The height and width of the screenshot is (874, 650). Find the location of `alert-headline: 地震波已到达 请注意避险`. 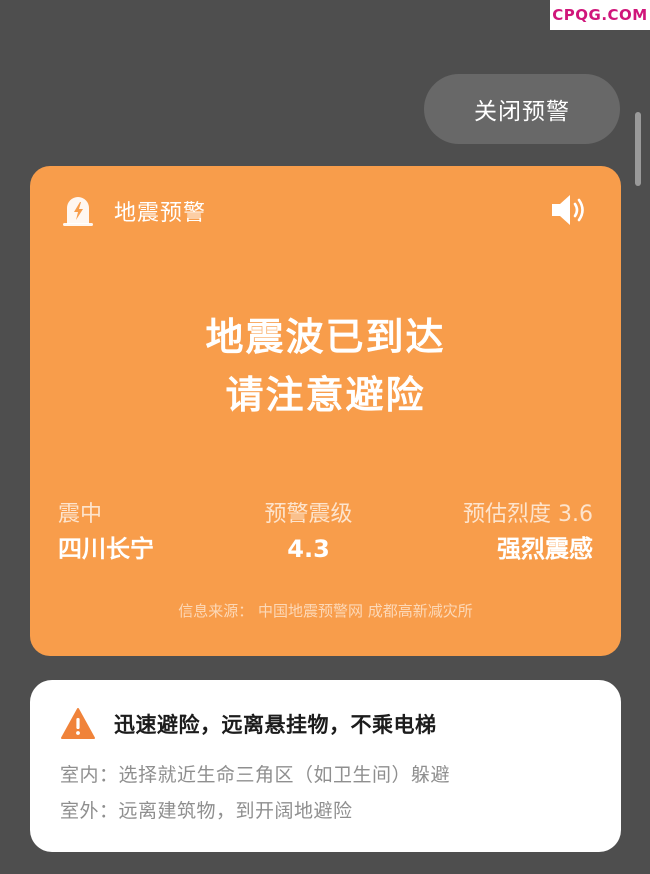

alert-headline: 地震波已到达 请注意避险 is located at coordinates (325, 366).